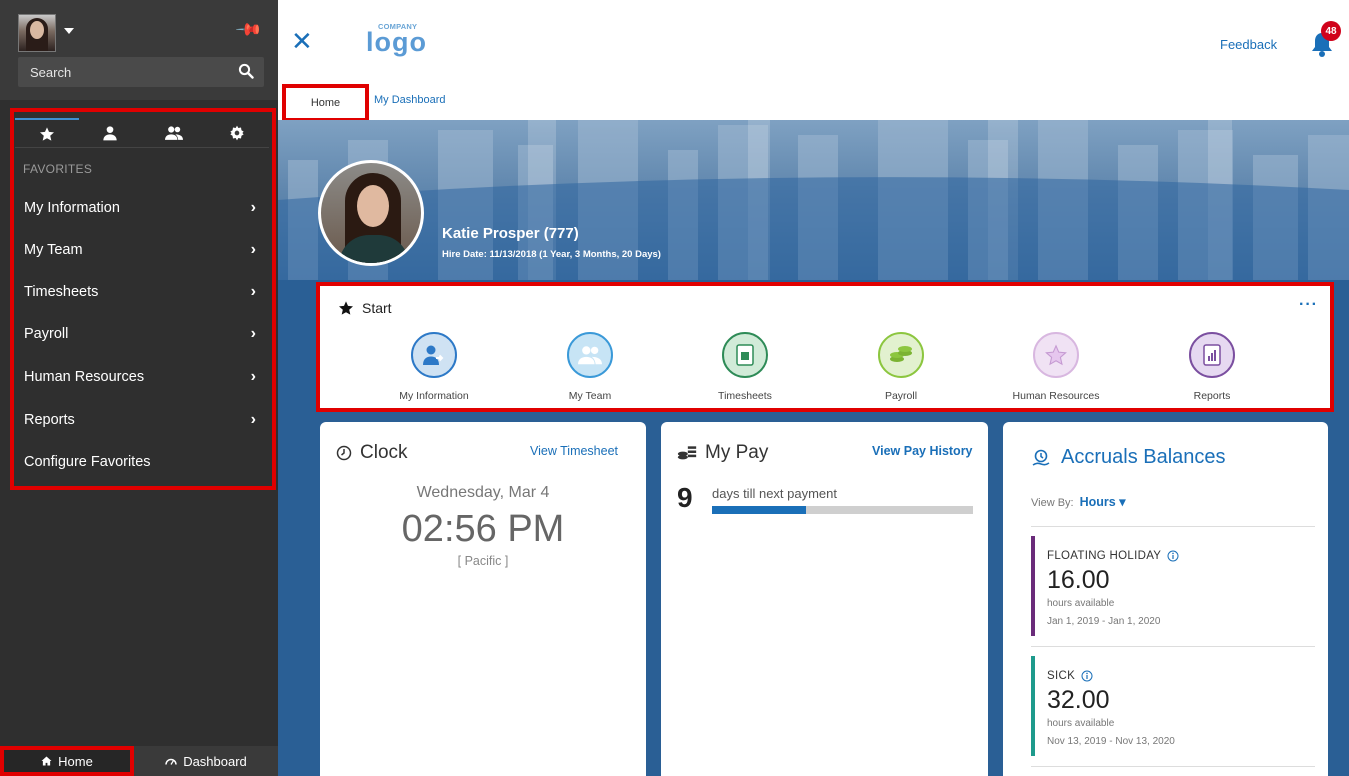  I want to click on accruals-icon, so click(1041, 457).